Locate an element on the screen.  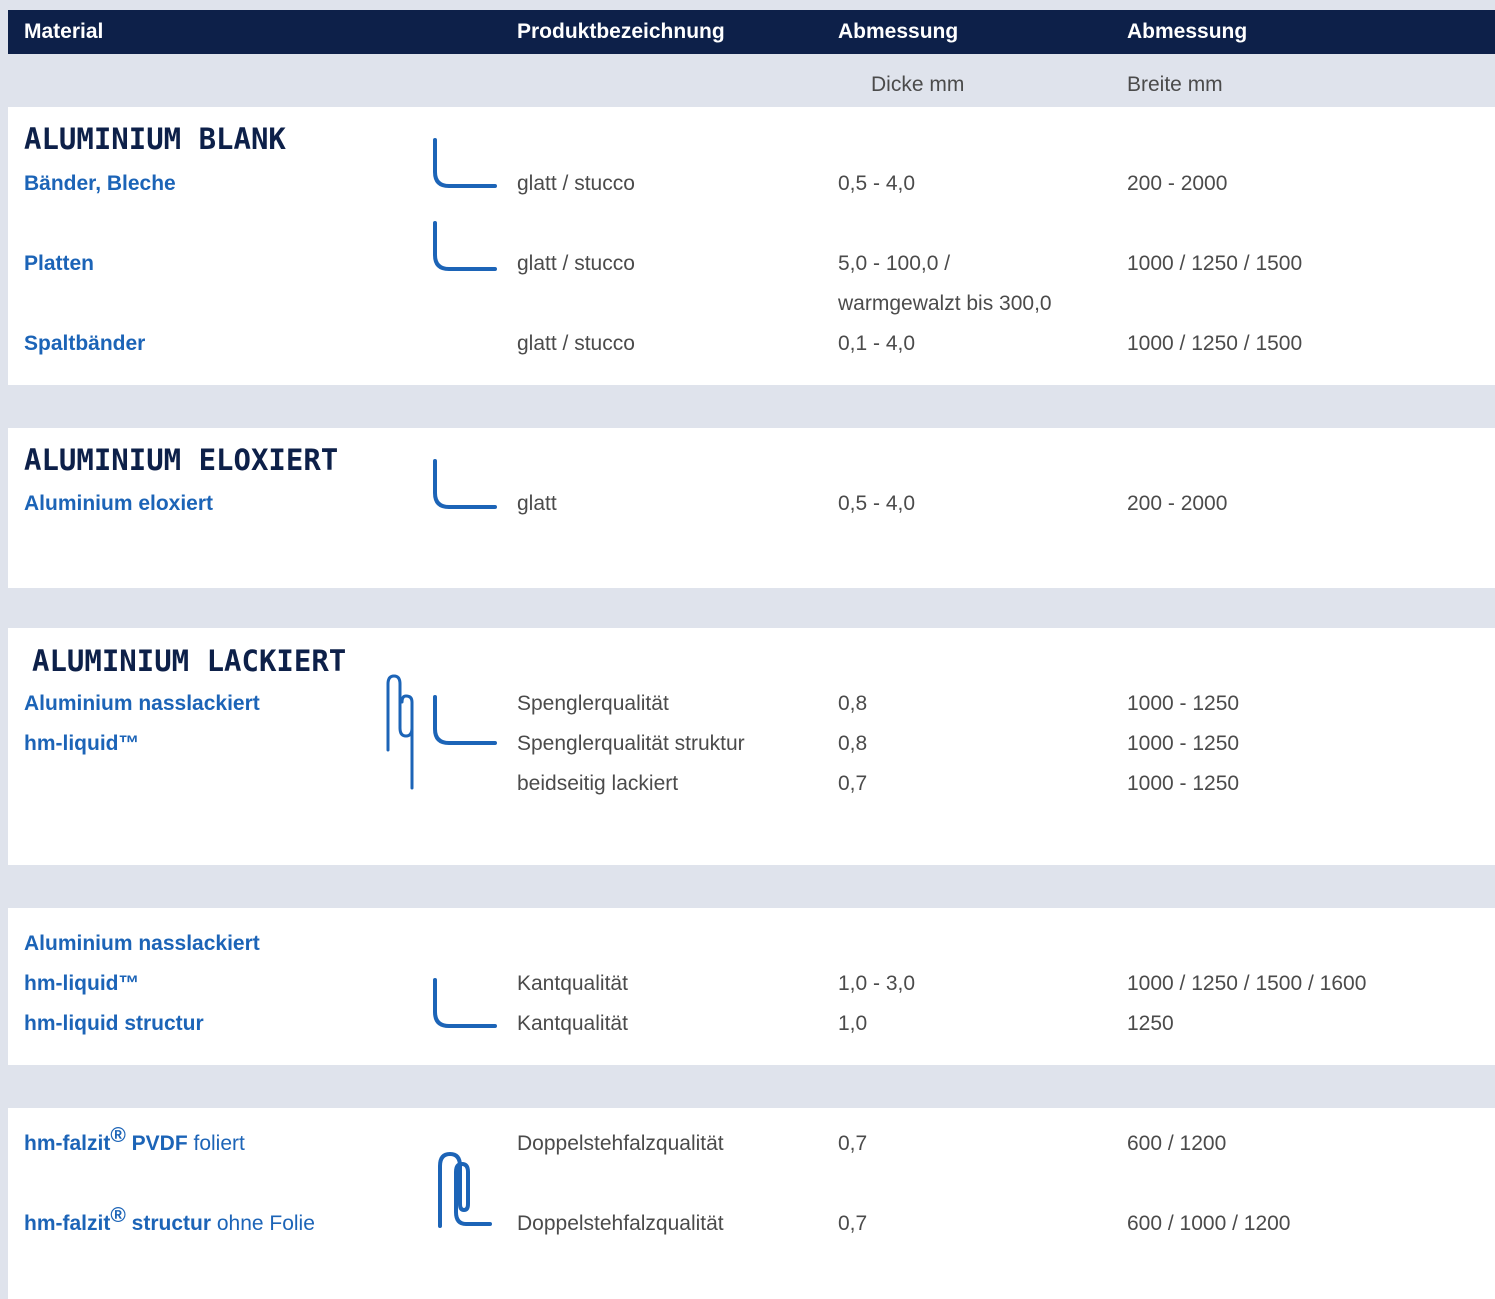
width-value: 600 / 1200 is located at coordinates (1177, 1143).